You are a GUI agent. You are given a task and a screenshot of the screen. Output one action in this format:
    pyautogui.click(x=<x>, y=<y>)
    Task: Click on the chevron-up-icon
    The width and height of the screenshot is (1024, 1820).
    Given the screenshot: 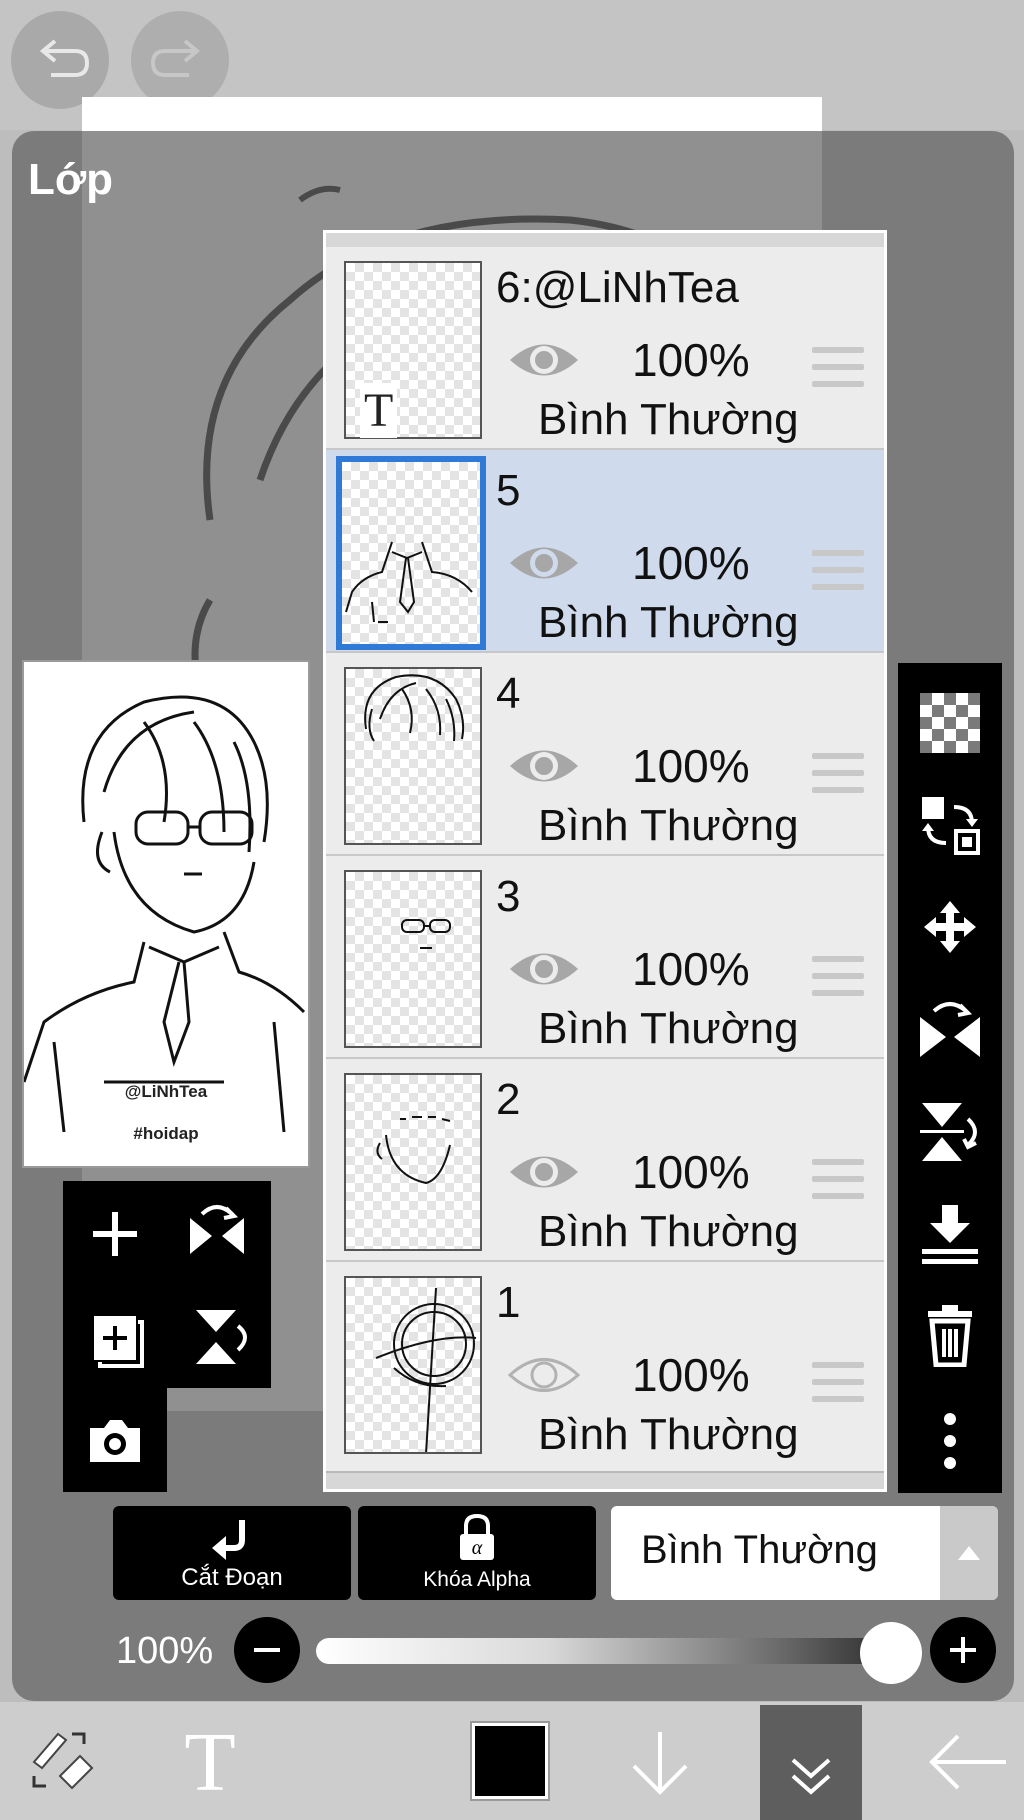 What is the action you would take?
    pyautogui.click(x=969, y=1553)
    